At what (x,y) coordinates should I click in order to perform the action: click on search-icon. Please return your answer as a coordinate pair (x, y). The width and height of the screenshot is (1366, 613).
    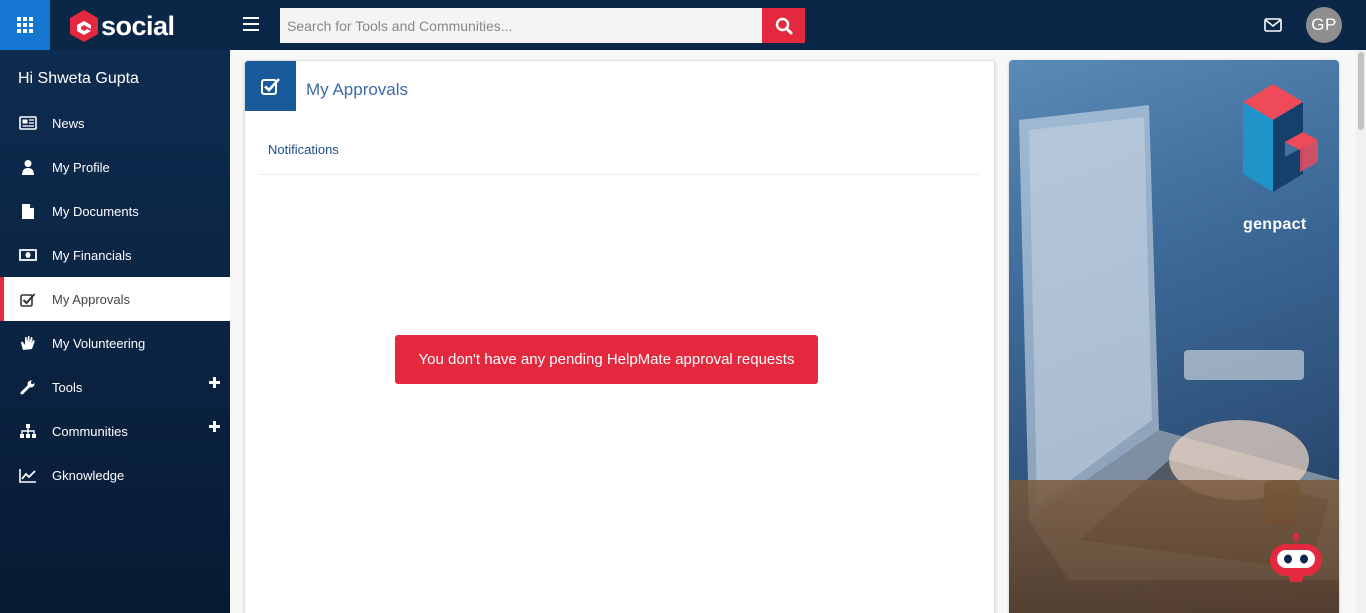
    Looking at the image, I should click on (783, 25).